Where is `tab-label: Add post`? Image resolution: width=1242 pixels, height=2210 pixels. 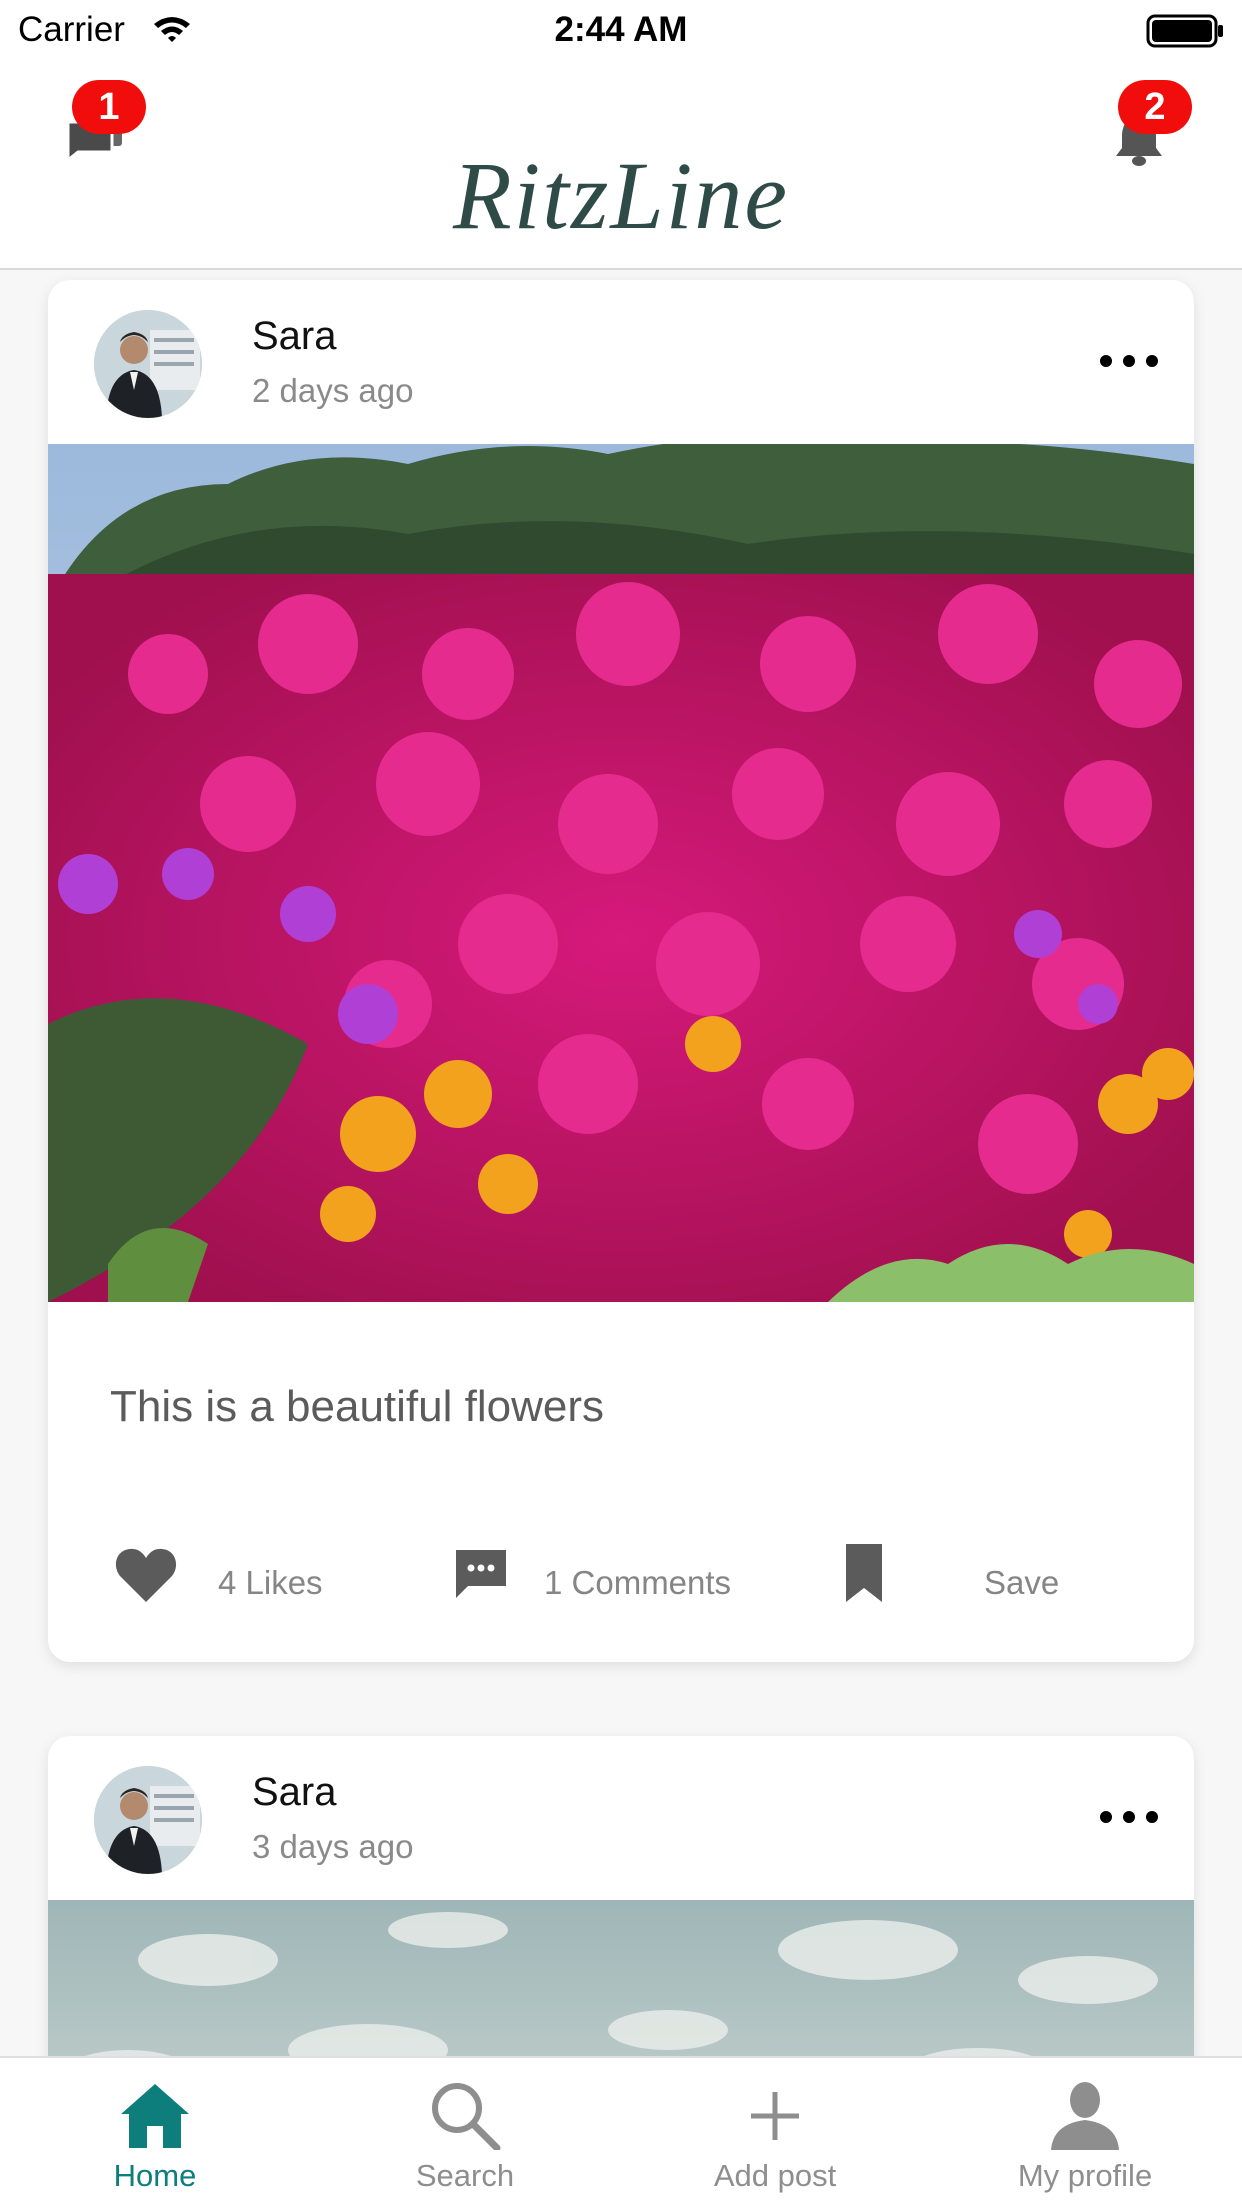 tab-label: Add post is located at coordinates (775, 2175).